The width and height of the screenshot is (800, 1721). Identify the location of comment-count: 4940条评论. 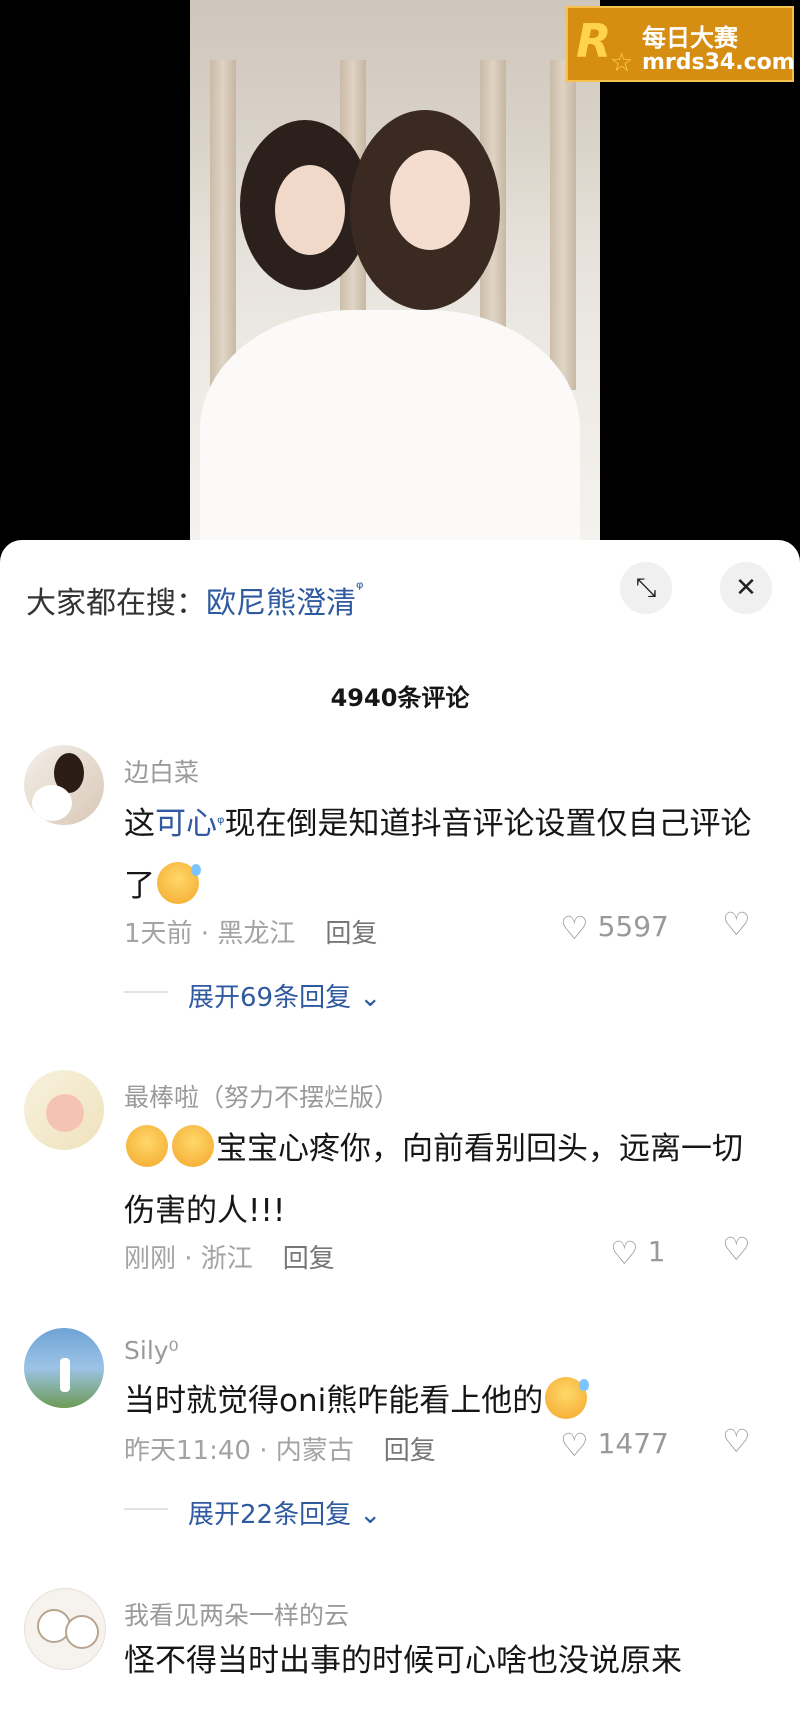
(400, 698).